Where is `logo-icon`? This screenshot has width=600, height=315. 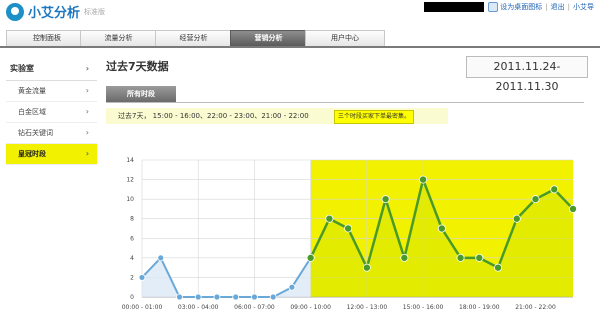
logo-icon is located at coordinates (15, 11).